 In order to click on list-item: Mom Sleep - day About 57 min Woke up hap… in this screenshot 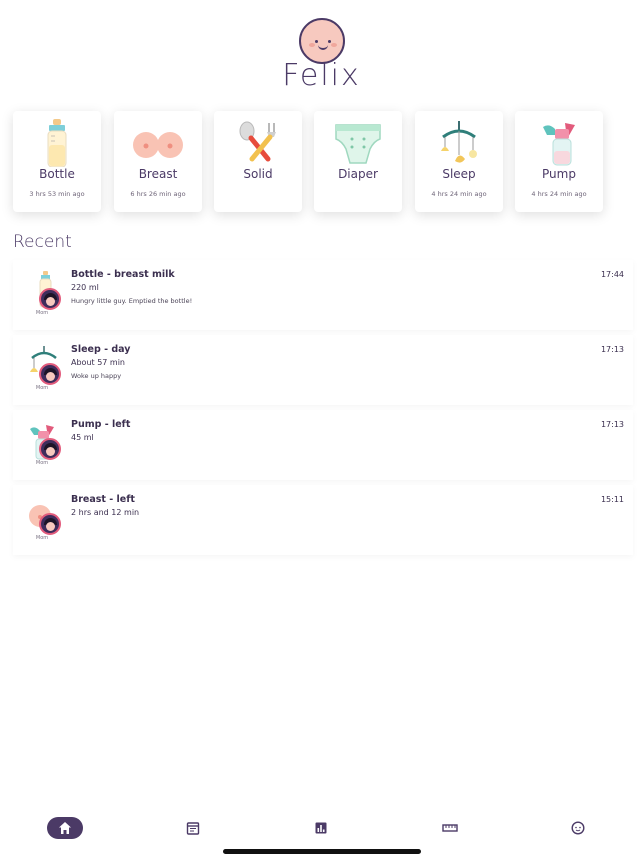, I will do `click(323, 370)`.